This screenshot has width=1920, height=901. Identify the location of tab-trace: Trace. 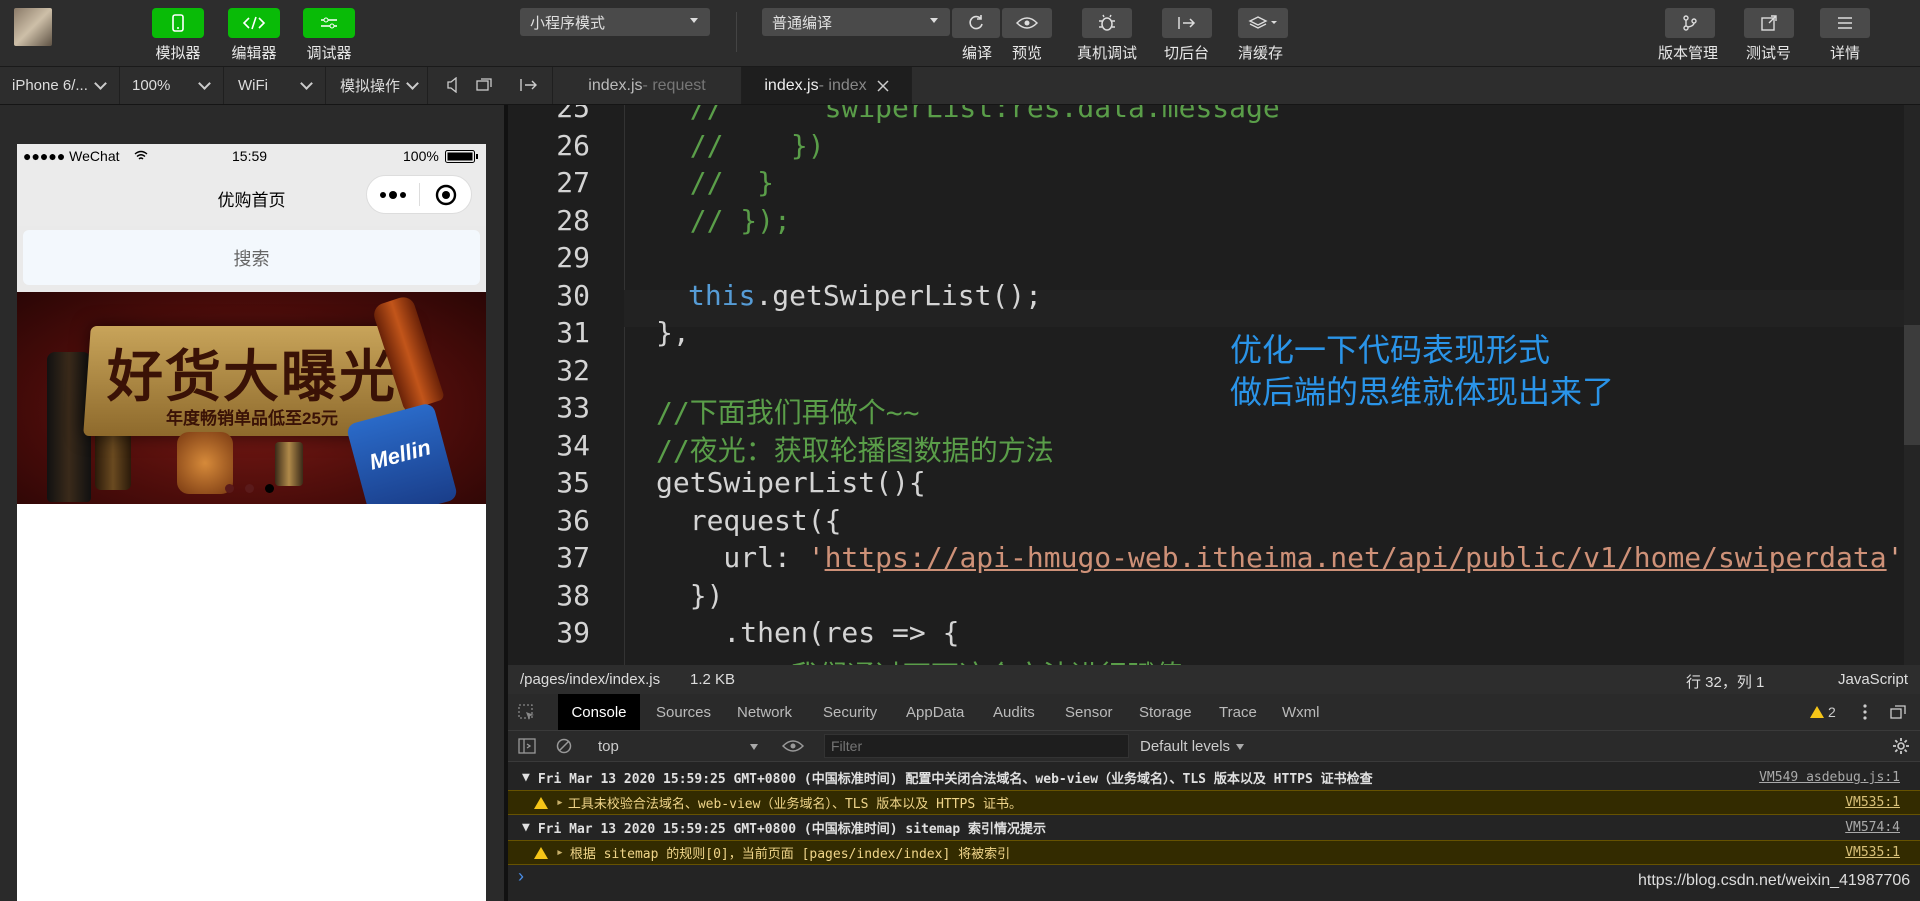
(1238, 712).